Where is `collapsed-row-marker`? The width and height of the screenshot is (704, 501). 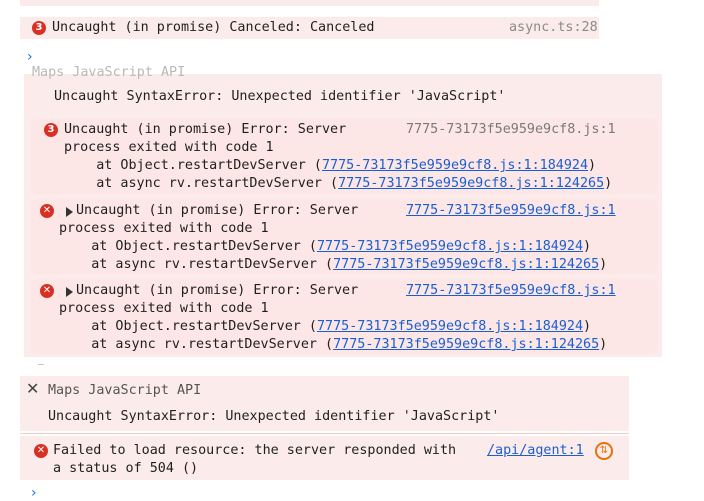
collapsed-row-marker is located at coordinates (41, 362).